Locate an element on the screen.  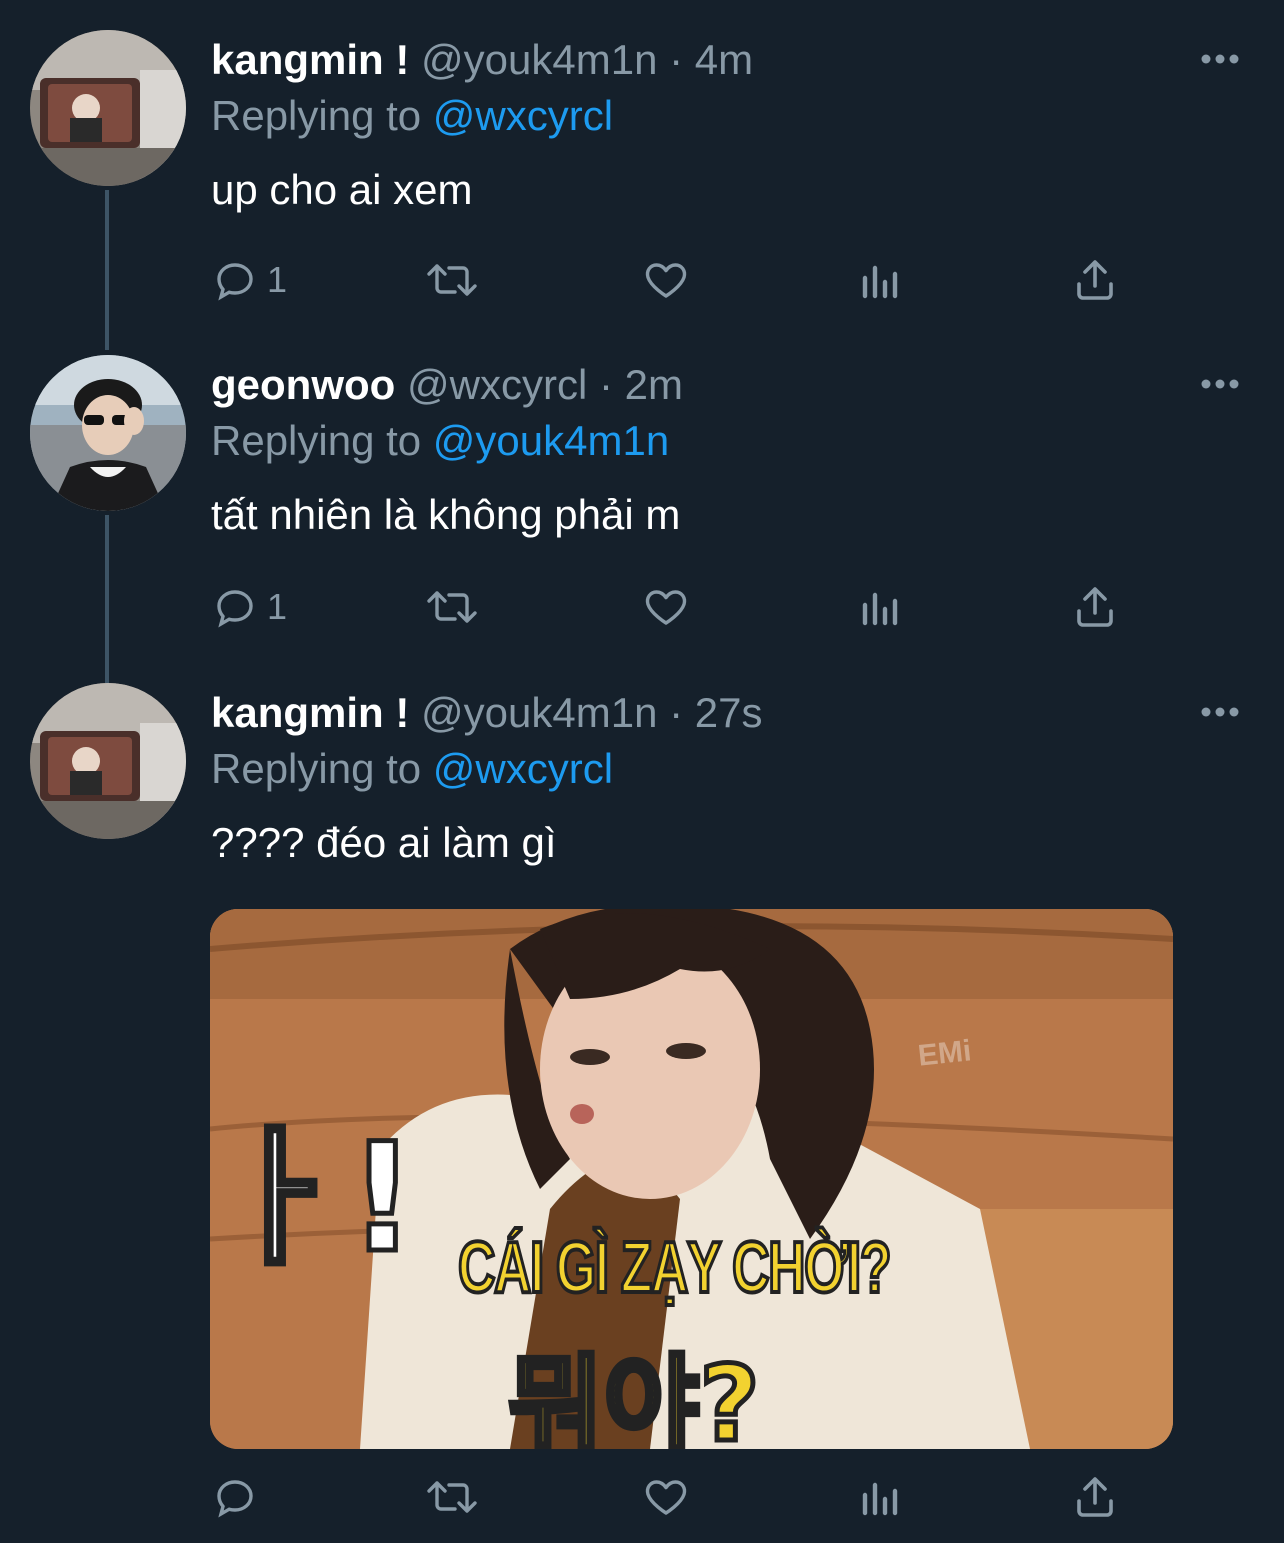
display-name: geonwoo is located at coordinates (303, 384).